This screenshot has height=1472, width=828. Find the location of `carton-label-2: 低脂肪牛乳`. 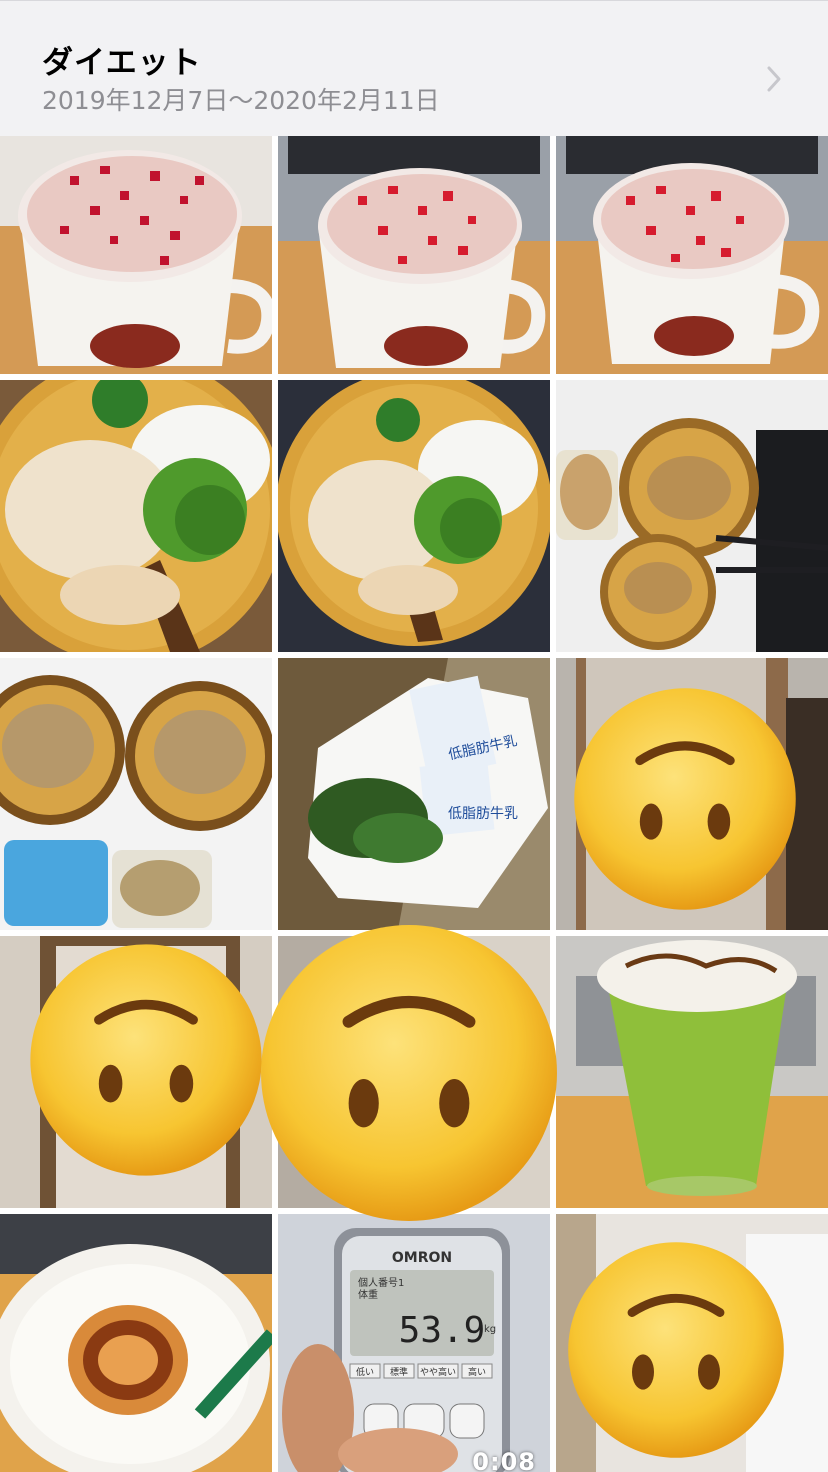

carton-label-2: 低脂肪牛乳 is located at coordinates (483, 814).